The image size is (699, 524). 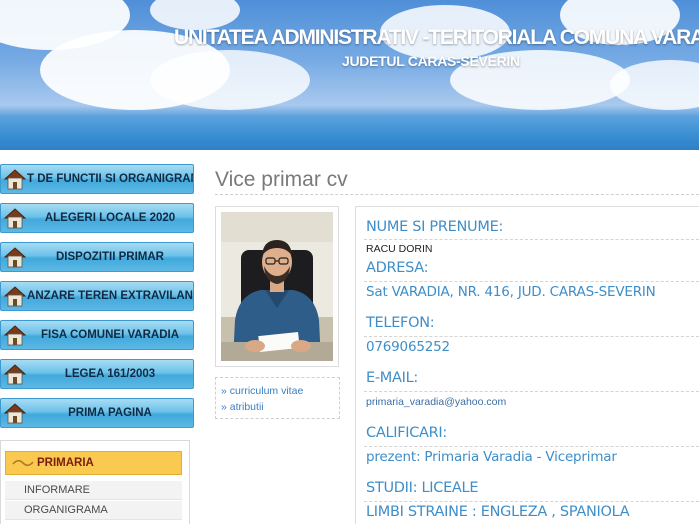 I want to click on profile-links: » curriculum vitae » atributii, so click(x=277, y=398).